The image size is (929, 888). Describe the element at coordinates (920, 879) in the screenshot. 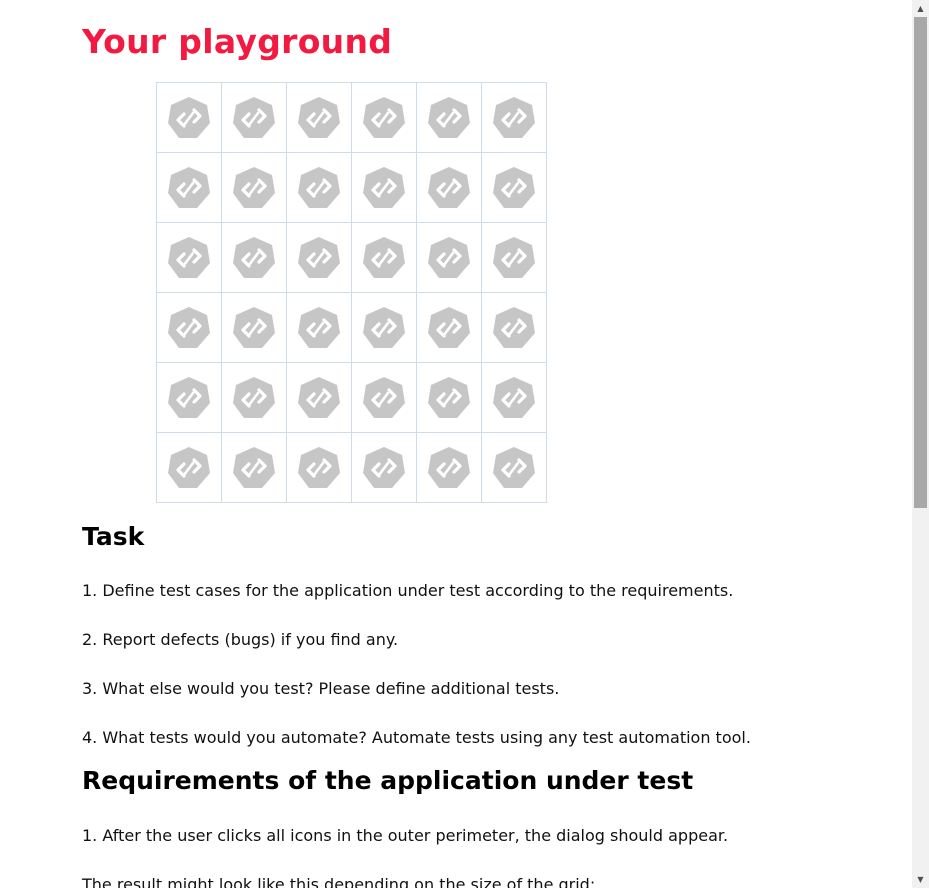

I see `scroll-down-icon: ▼` at that location.